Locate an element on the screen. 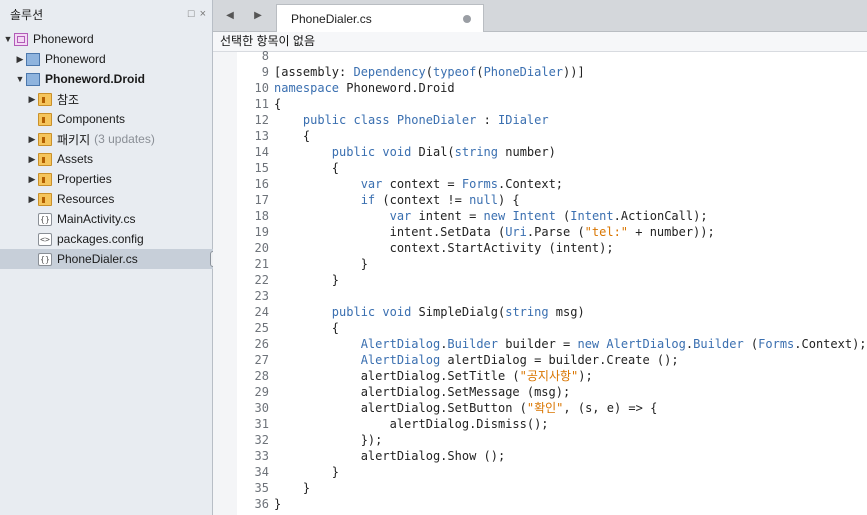  tree-item-label: 참조 is located at coordinates (68, 99).